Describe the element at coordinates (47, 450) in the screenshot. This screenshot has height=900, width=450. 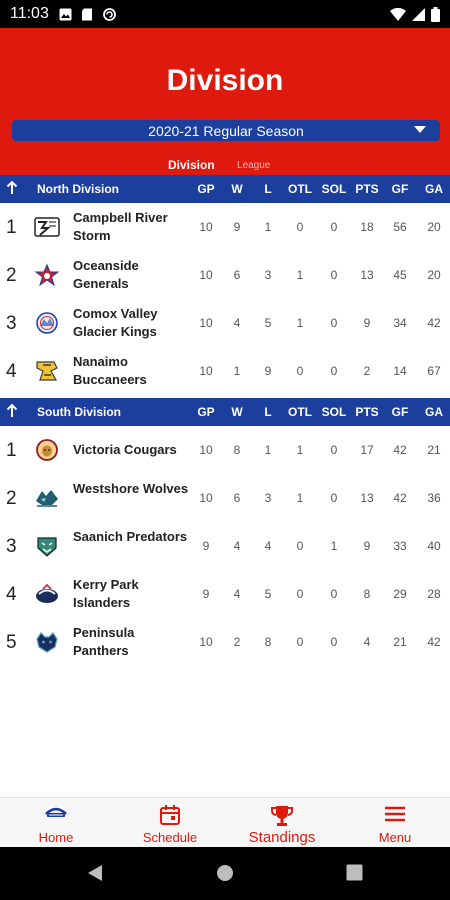
I see `cougars-logo-icon` at that location.